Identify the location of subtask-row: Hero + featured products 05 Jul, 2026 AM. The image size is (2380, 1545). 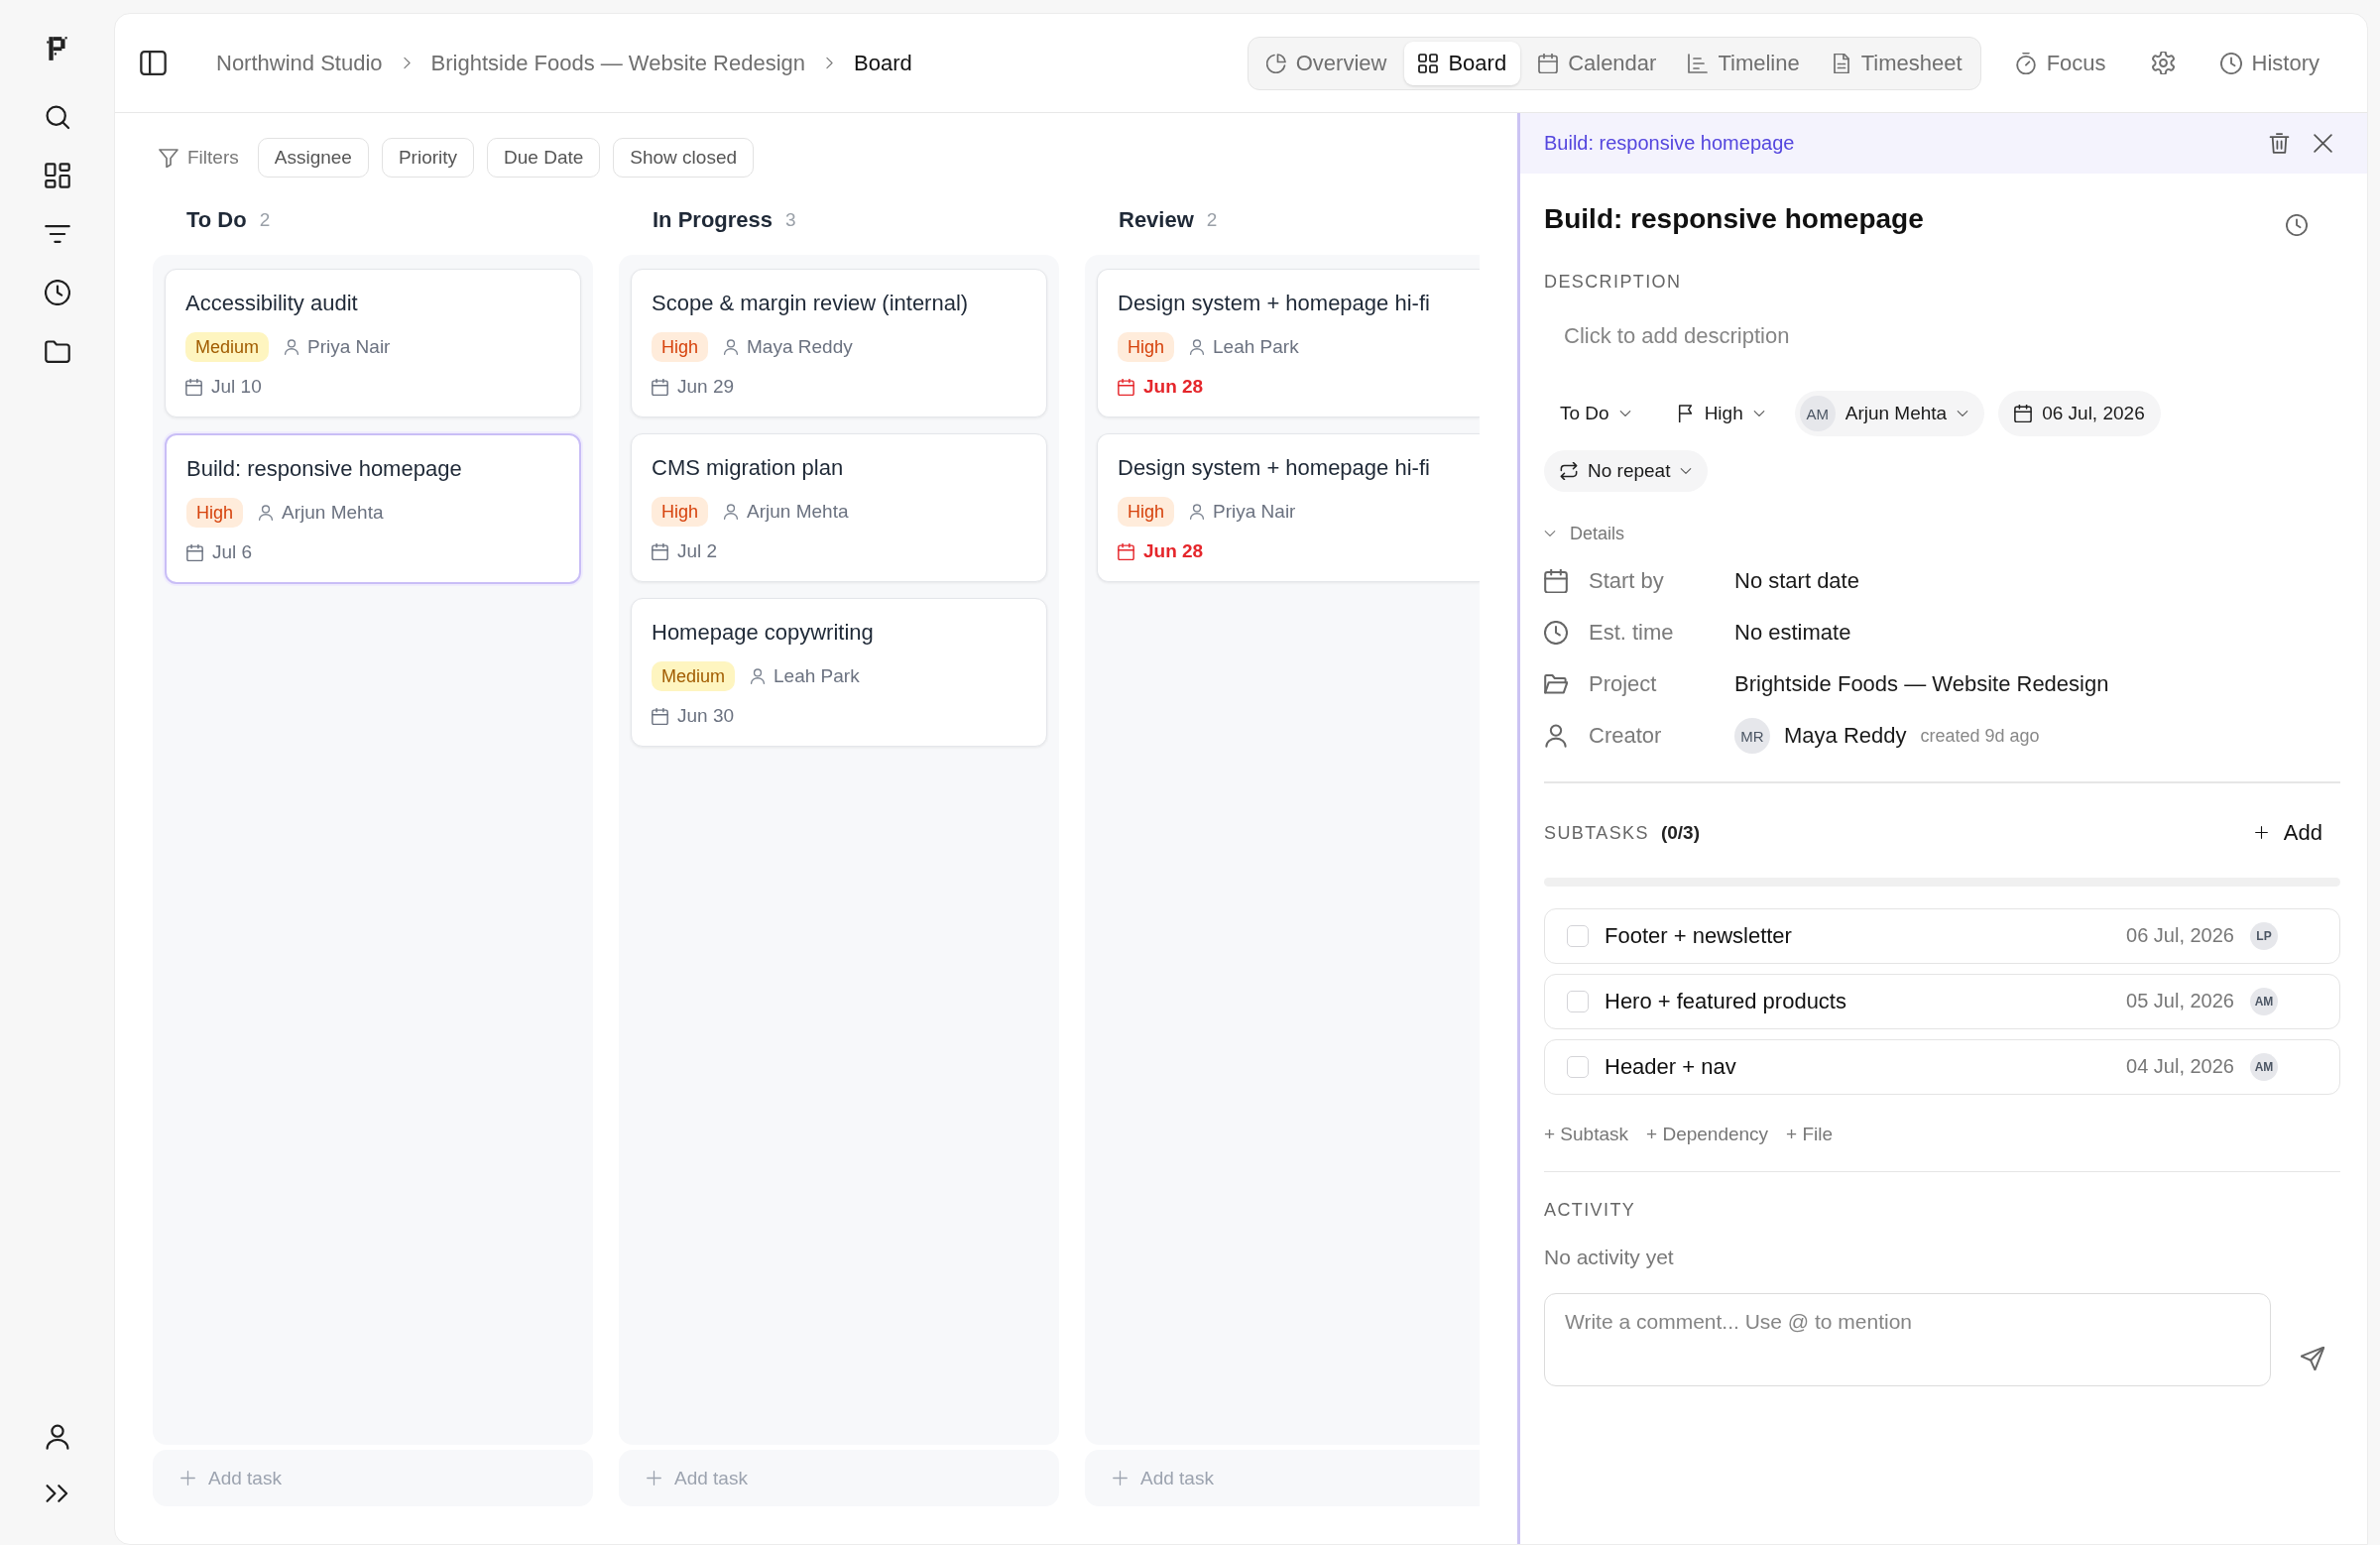
(1942, 1001).